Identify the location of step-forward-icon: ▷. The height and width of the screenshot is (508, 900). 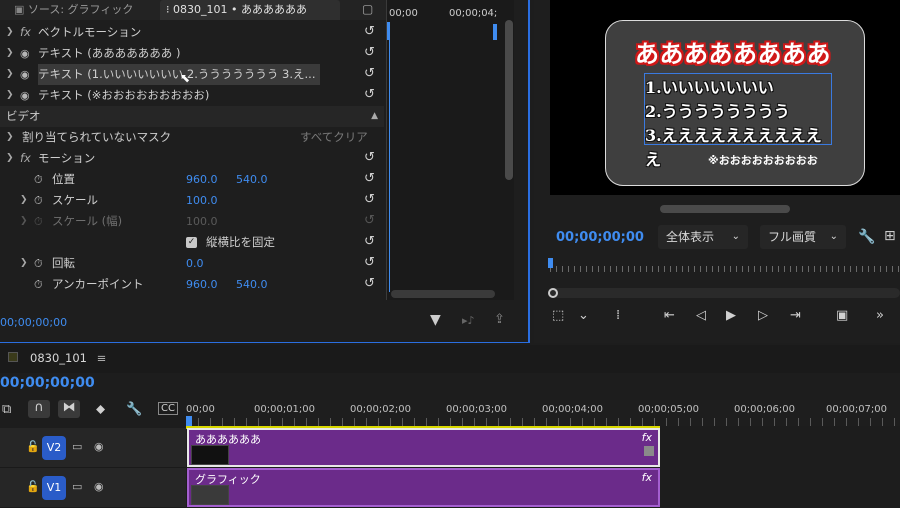
(763, 315).